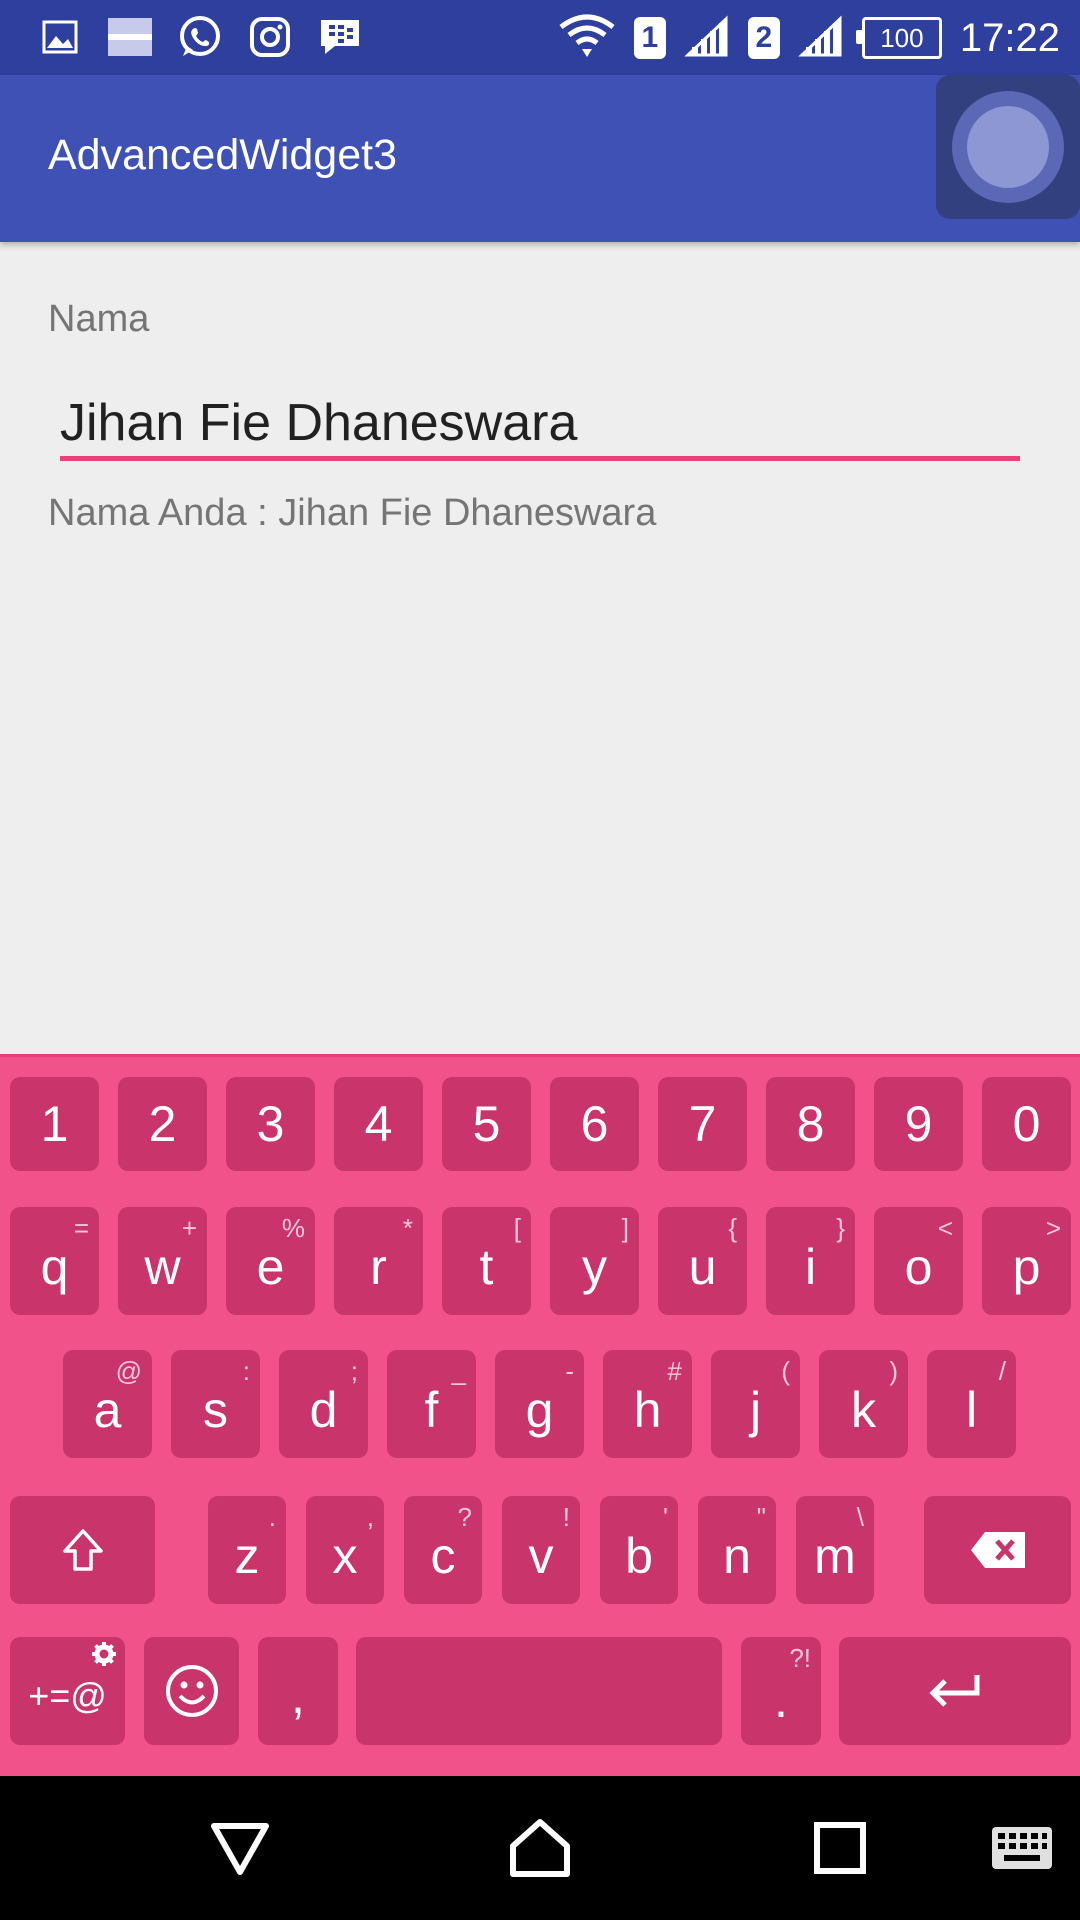 Image resolution: width=1080 pixels, height=1920 pixels. I want to click on recent-apps-button, so click(840, 1848).